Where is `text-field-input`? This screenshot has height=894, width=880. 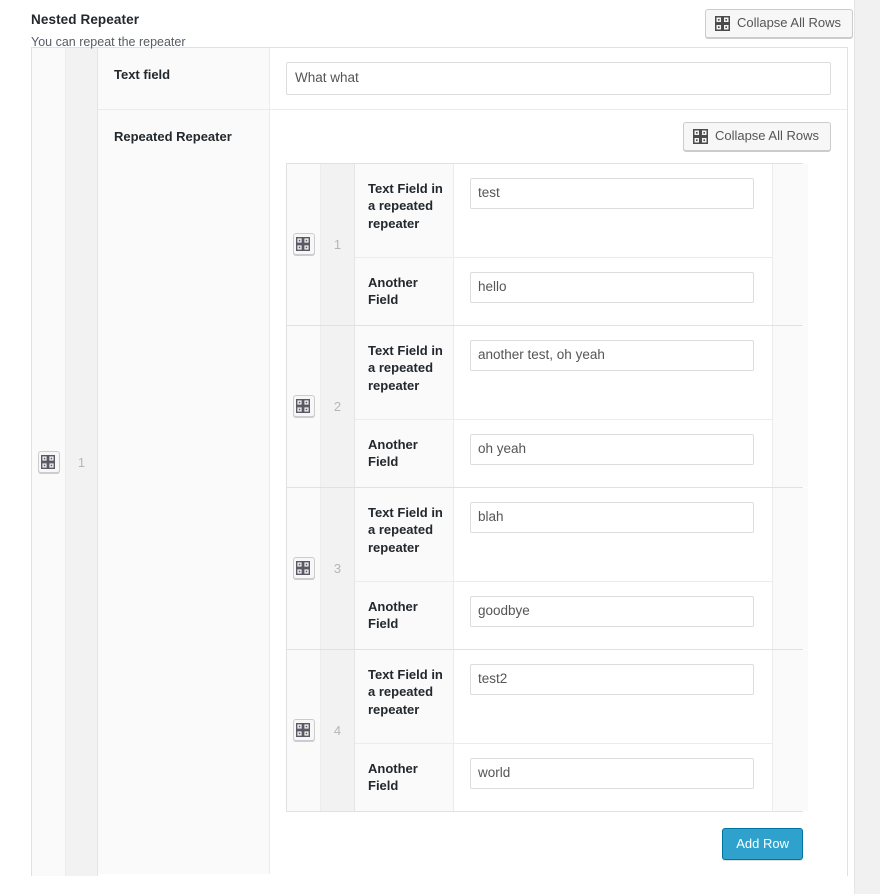
text-field-input is located at coordinates (558, 78).